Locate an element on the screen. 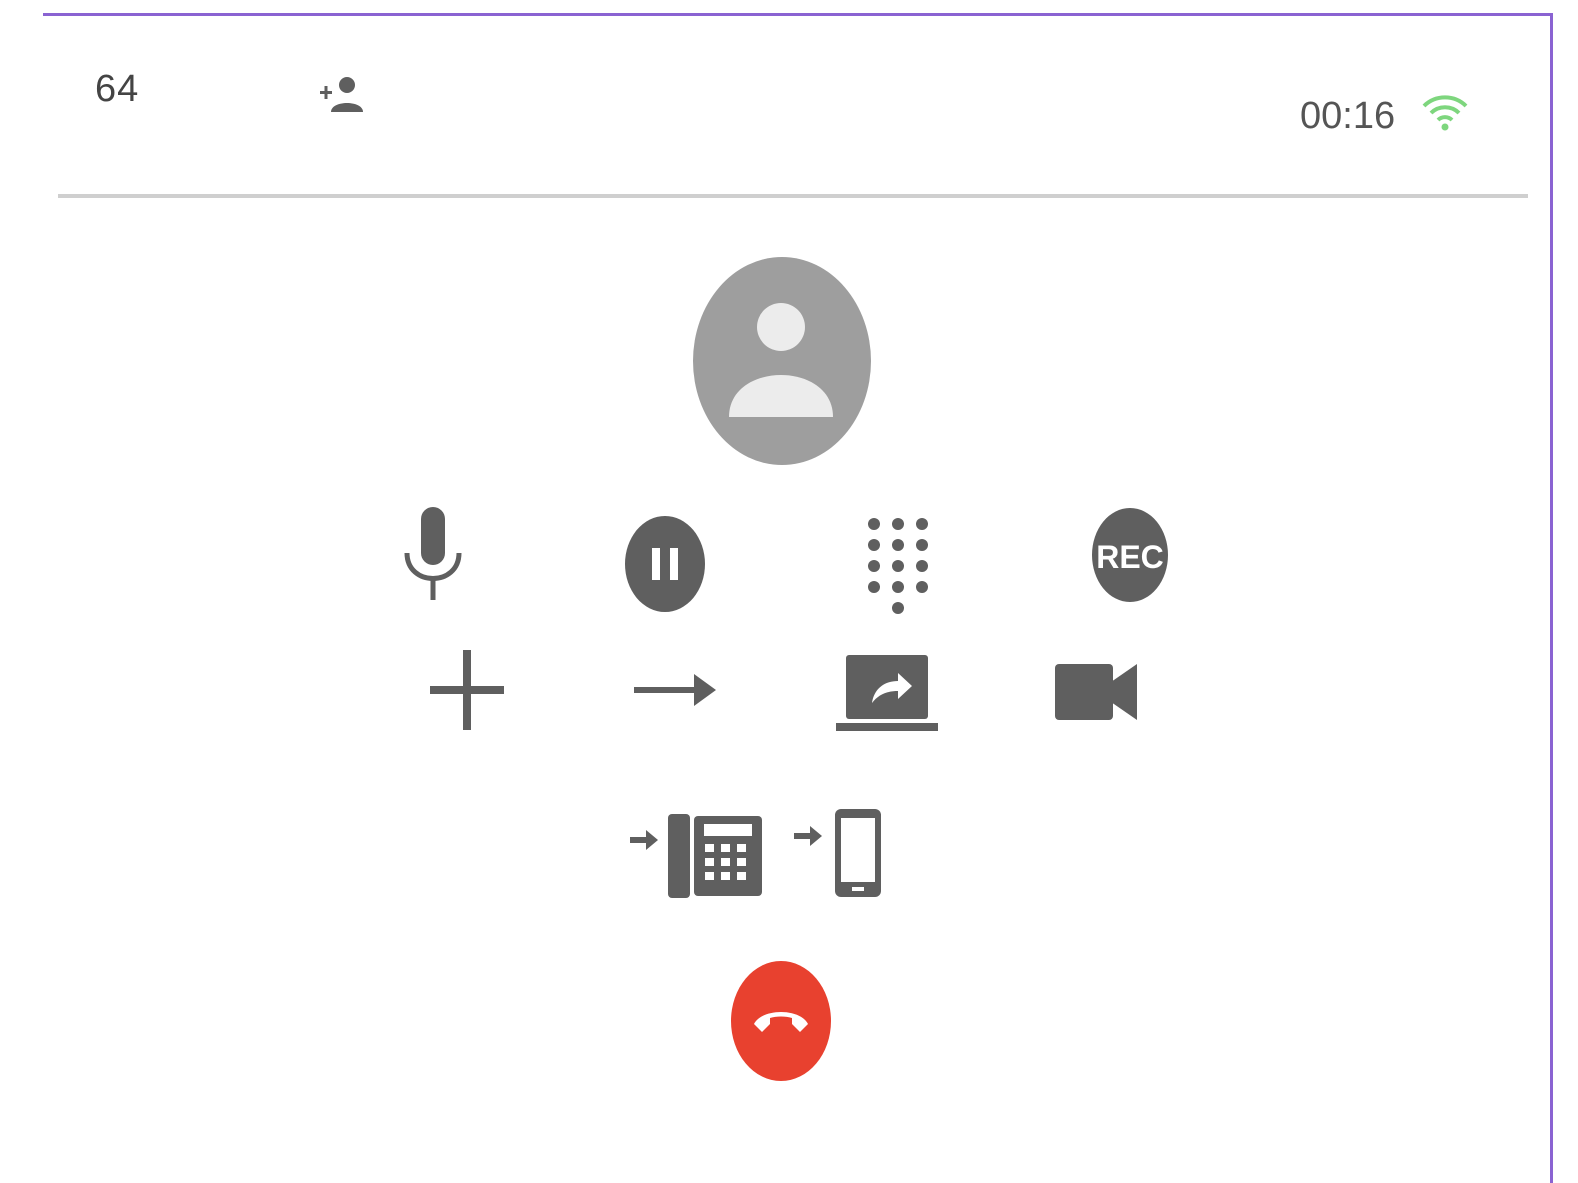 The width and height of the screenshot is (1578, 1183). share-screen-button is located at coordinates (887, 693).